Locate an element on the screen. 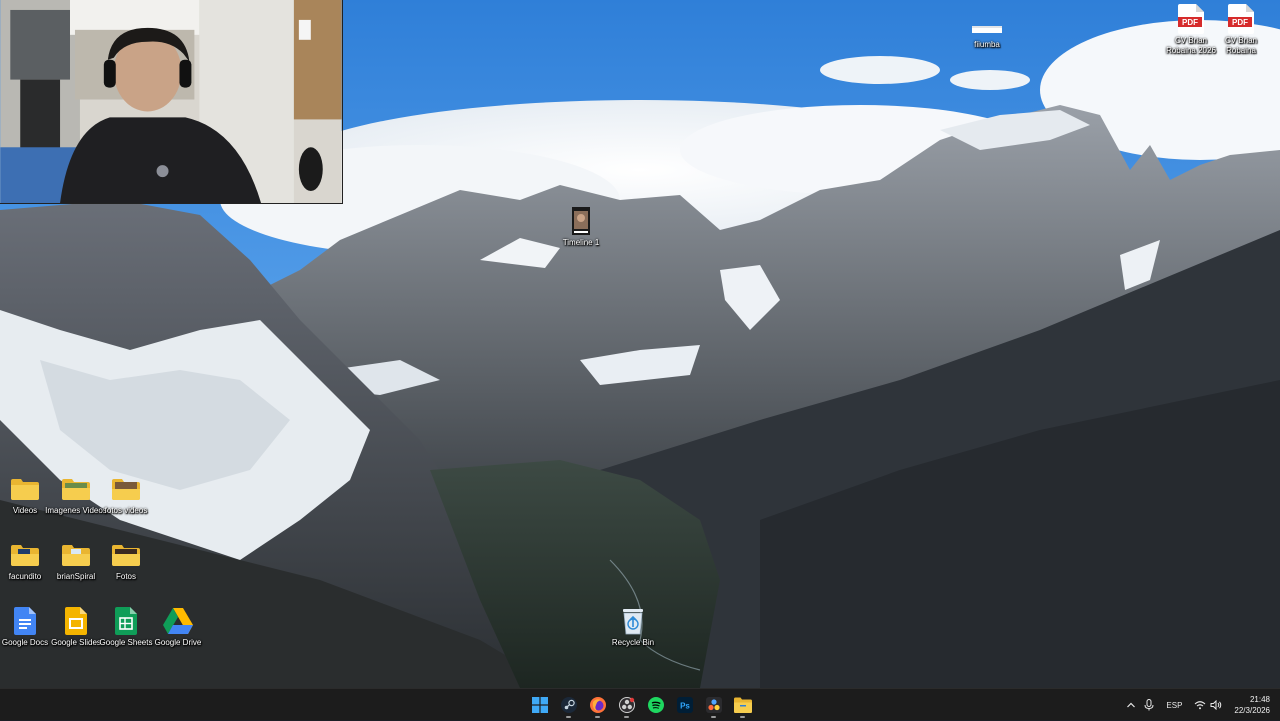 Image resolution: width=1280 pixels, height=721 pixels. file-explorer-icon is located at coordinates (742, 705).